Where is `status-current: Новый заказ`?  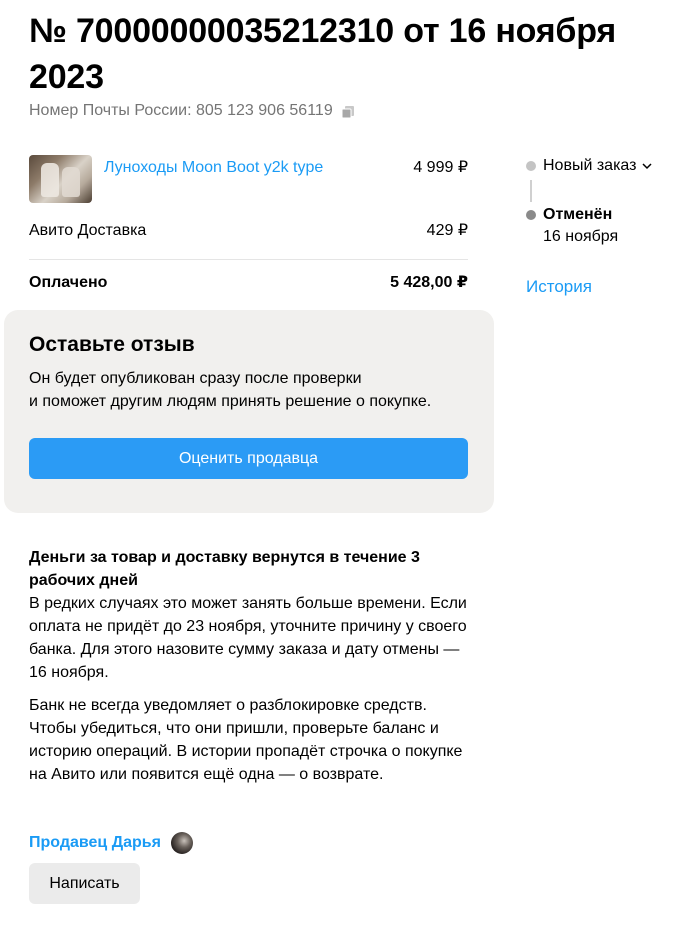 status-current: Новый заказ is located at coordinates (611, 166).